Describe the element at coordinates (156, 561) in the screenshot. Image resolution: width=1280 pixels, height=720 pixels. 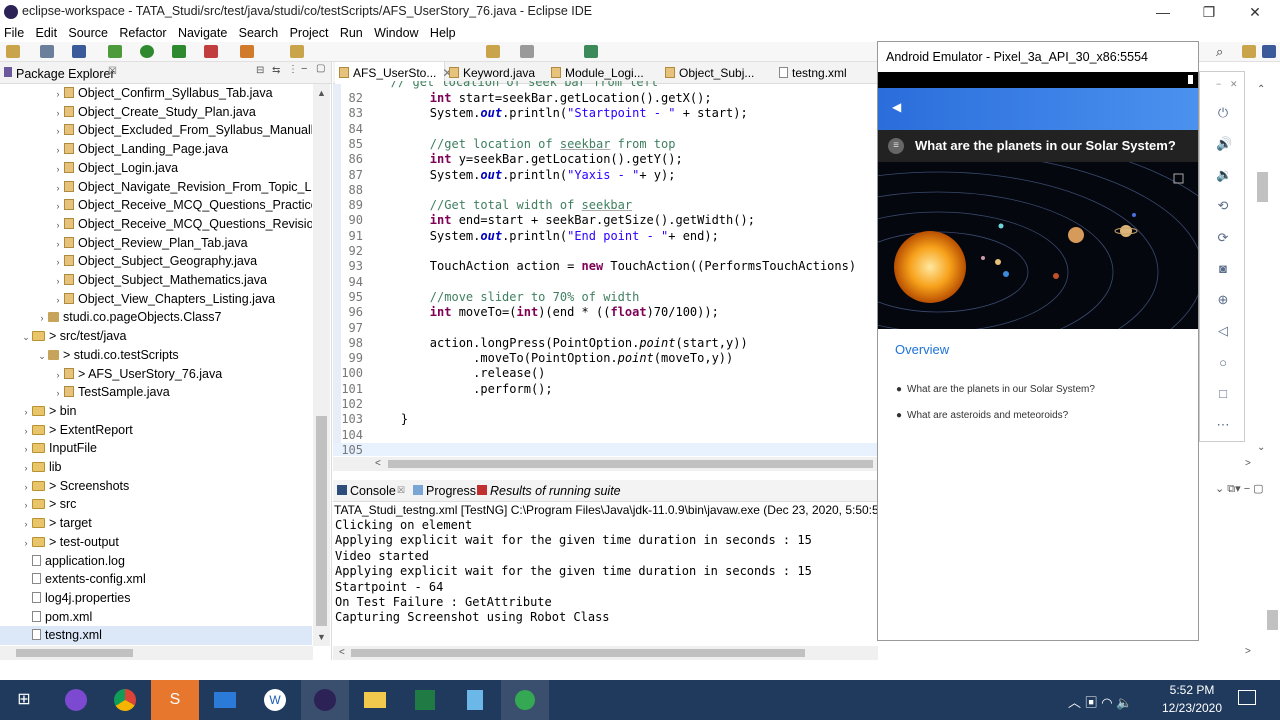
I see `tree-item: application.log` at that location.